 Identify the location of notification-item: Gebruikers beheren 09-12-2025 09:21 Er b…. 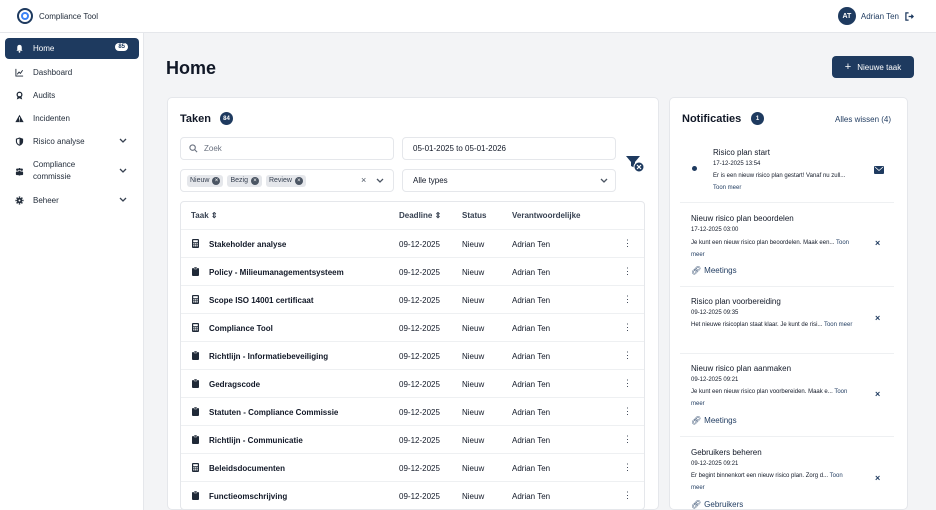
(787, 474).